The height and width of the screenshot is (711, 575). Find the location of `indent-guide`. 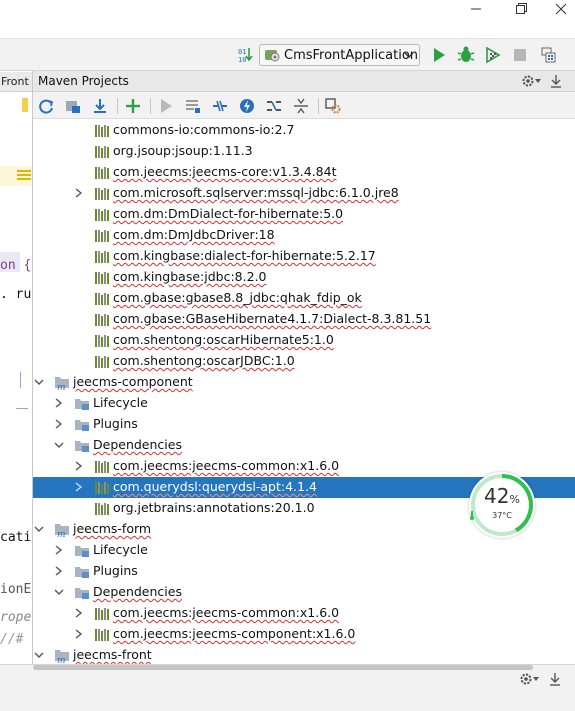

indent-guide is located at coordinates (22, 408).